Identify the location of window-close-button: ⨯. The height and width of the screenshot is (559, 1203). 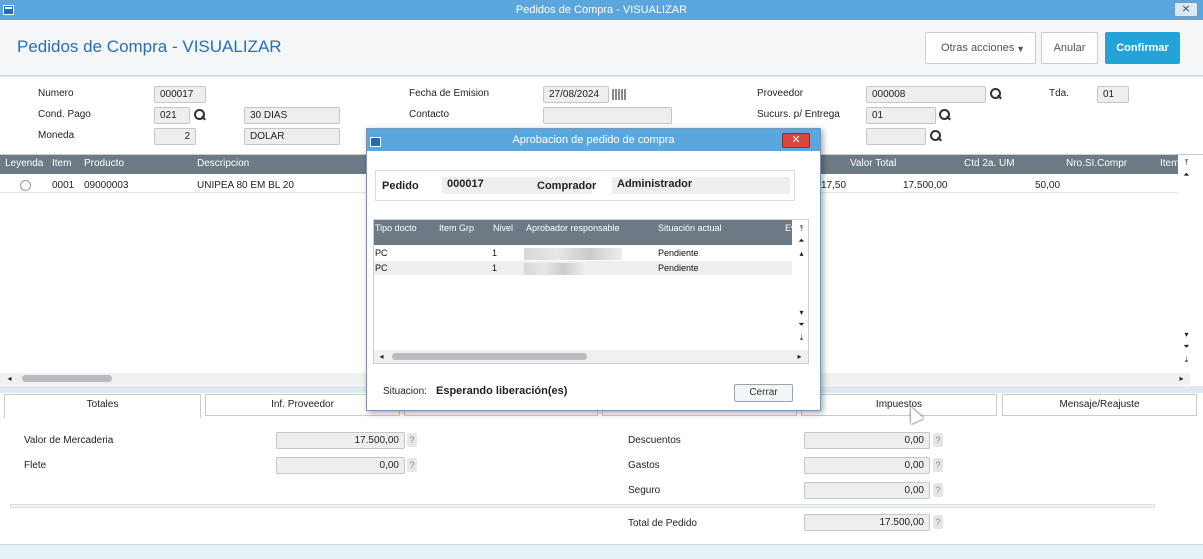
(1186, 9).